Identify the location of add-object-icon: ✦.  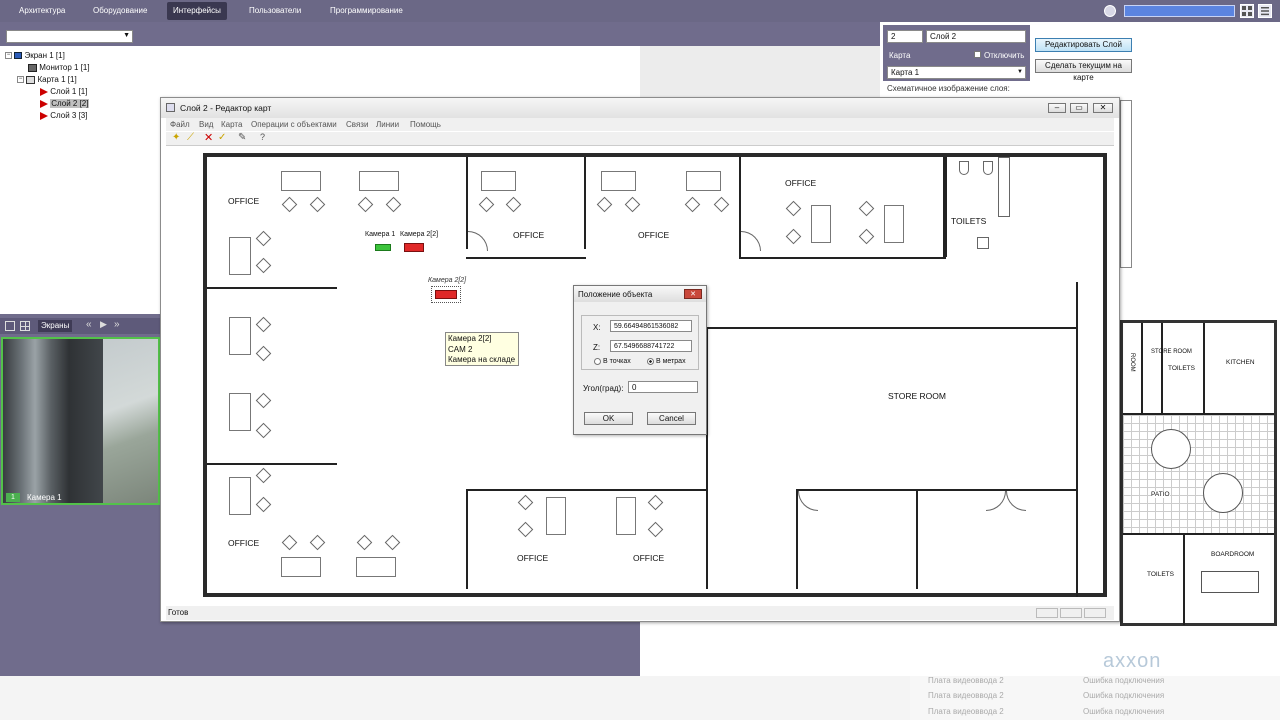
(176, 137).